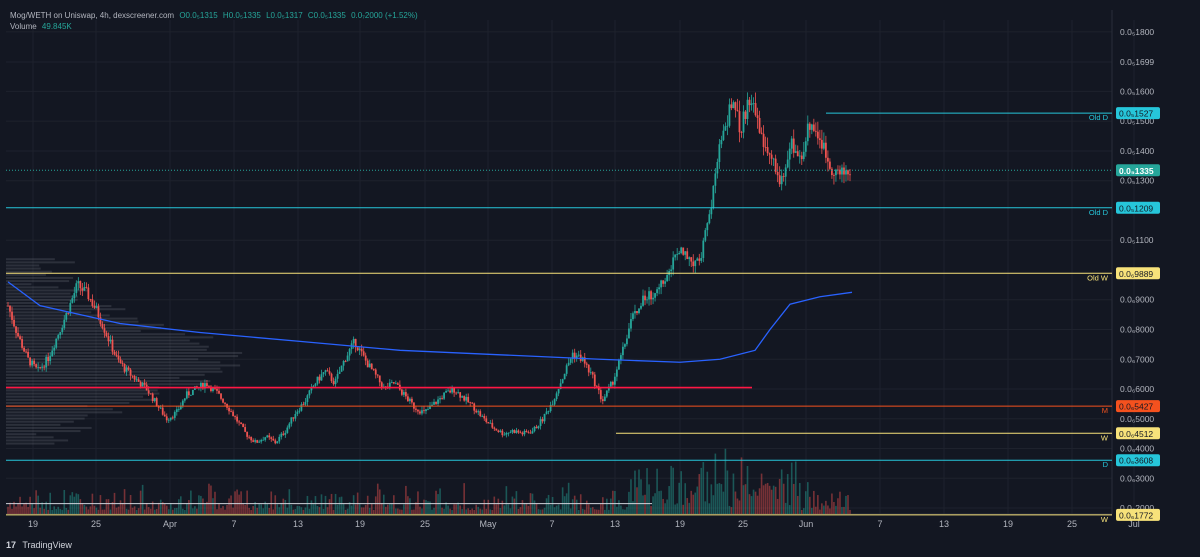 The width and height of the screenshot is (1200, 557). I want to click on tradingview-logo-icon: 17, so click(11, 545).